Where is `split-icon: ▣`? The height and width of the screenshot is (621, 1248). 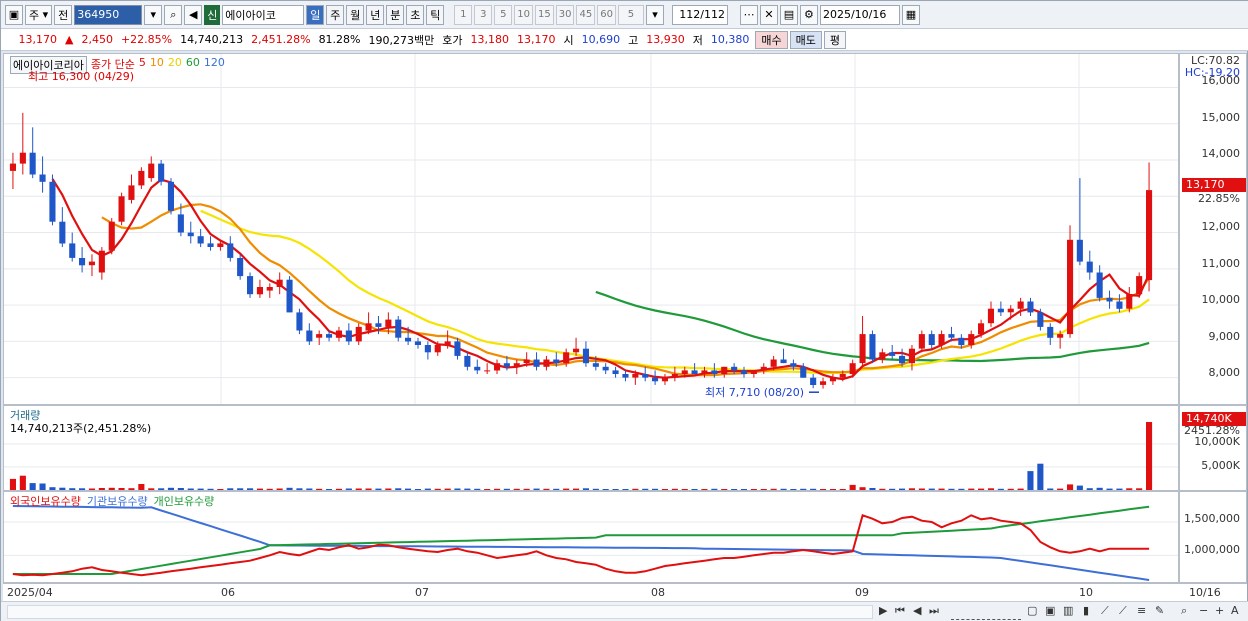
split-icon: ▣ is located at coordinates (1051, 612).